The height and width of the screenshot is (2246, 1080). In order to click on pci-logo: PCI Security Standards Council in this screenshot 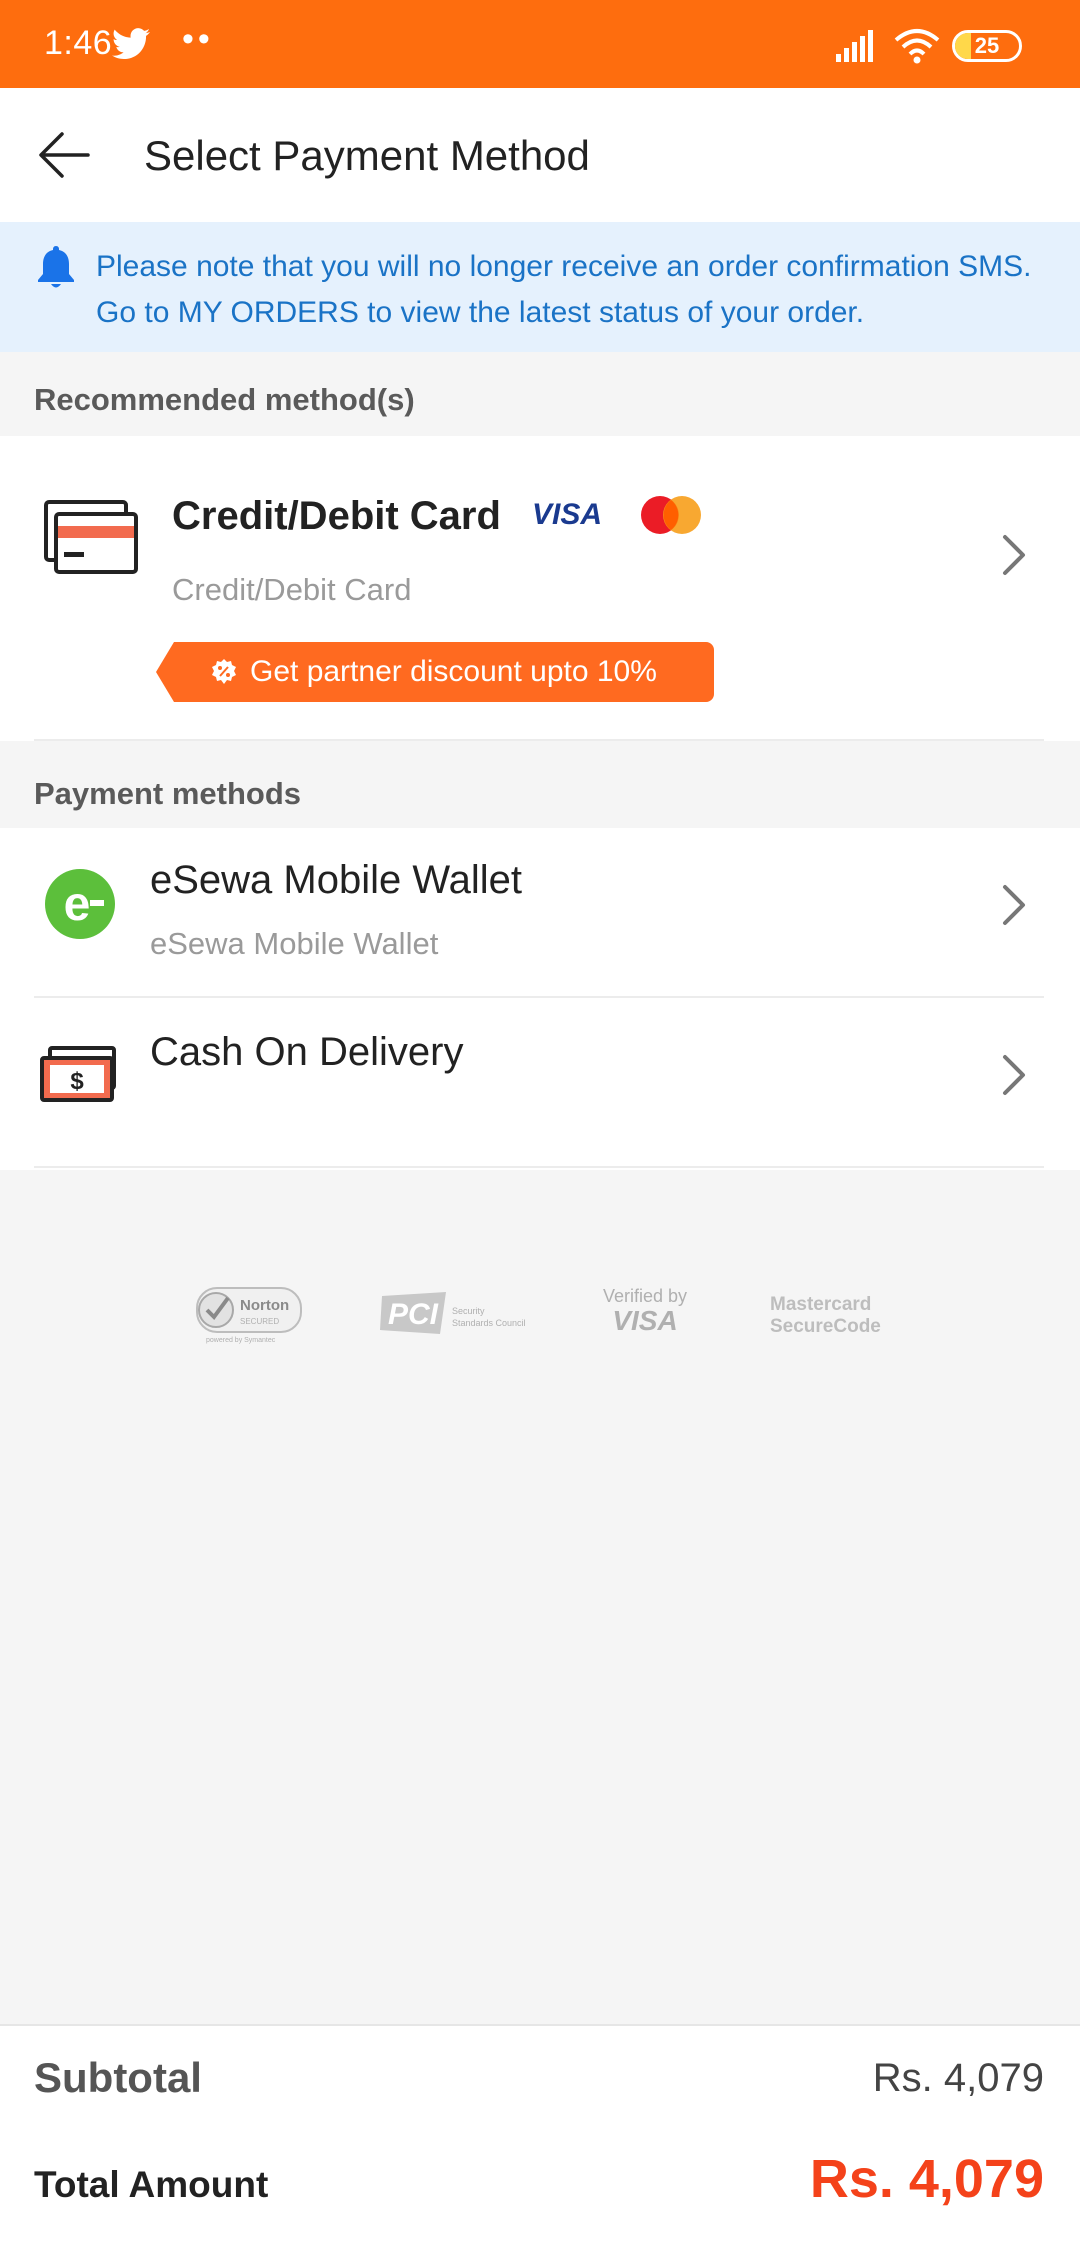, I will do `click(453, 1313)`.